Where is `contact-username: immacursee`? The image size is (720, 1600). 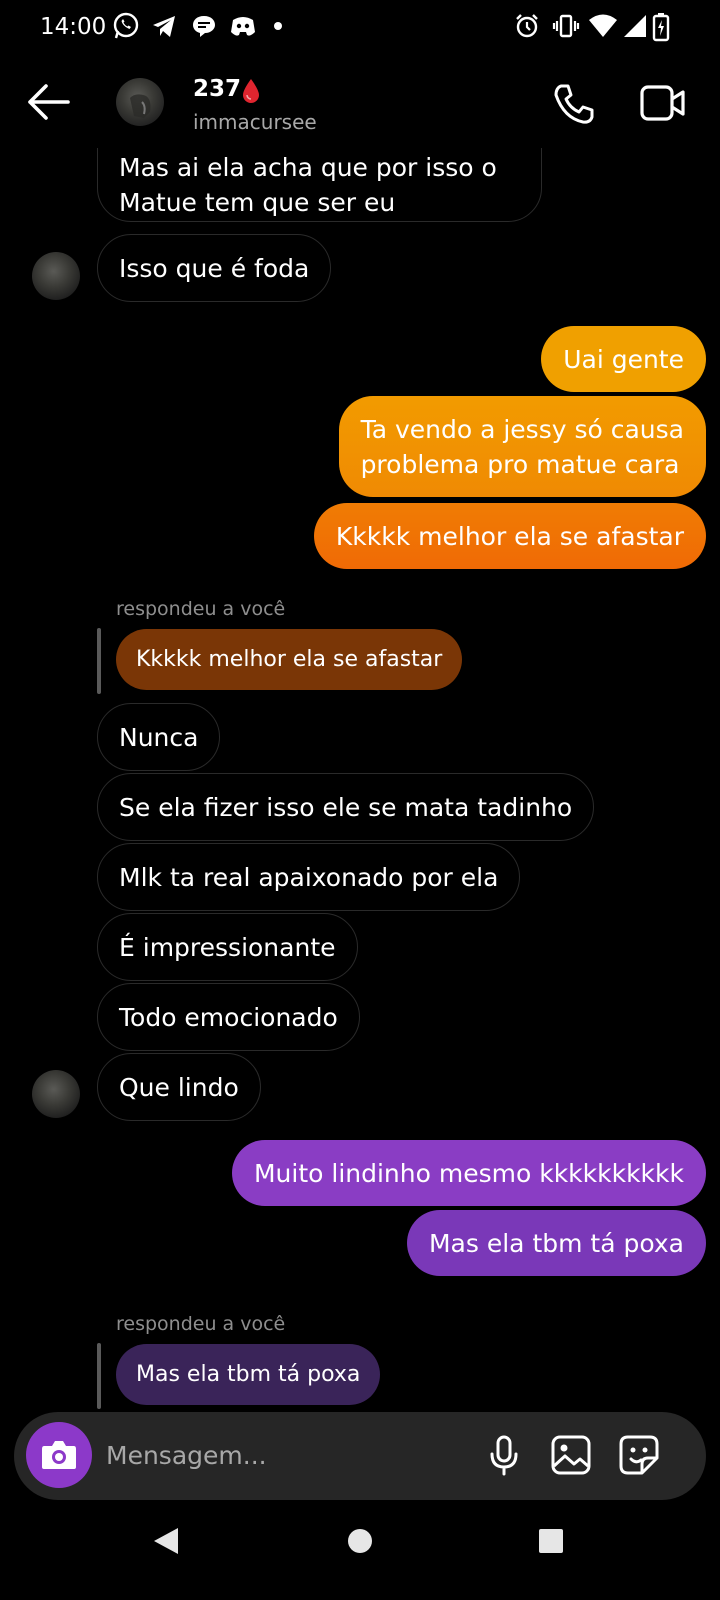 contact-username: immacursee is located at coordinates (255, 122).